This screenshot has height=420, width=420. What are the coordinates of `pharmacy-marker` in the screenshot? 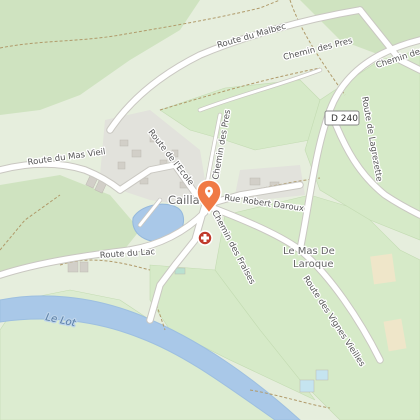 It's located at (205, 238).